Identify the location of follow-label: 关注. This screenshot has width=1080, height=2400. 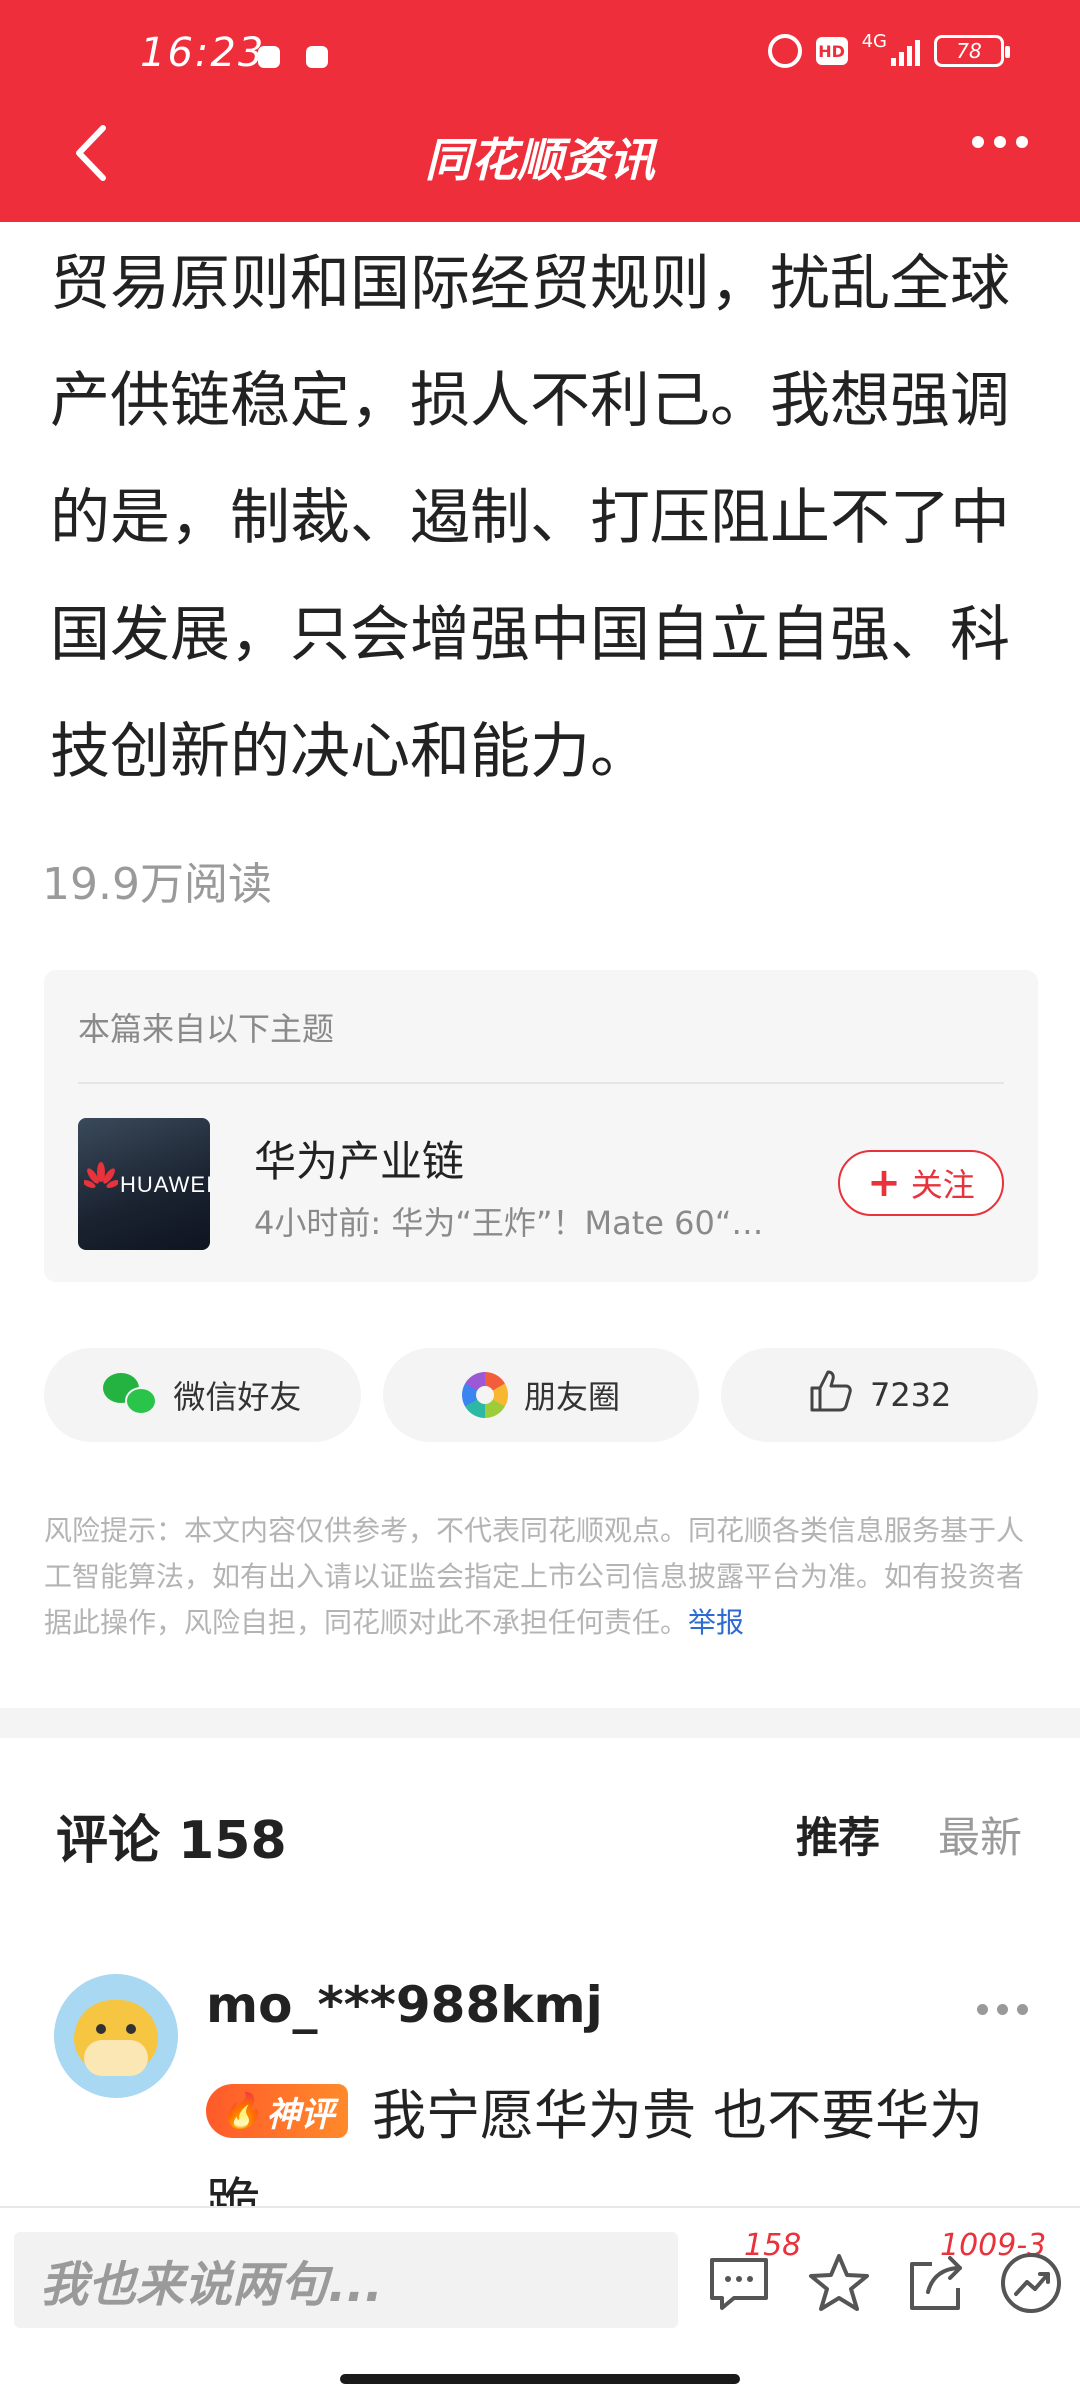
(942, 1185).